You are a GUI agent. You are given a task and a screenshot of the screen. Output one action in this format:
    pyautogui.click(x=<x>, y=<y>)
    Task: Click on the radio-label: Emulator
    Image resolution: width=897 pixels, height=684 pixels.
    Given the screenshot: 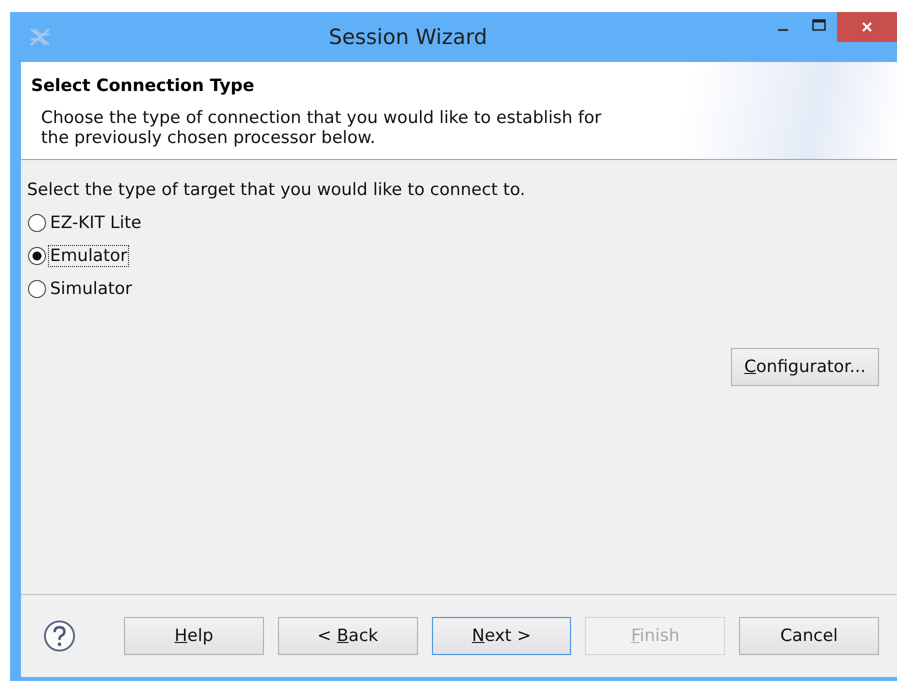 What is the action you would take?
    pyautogui.click(x=89, y=255)
    